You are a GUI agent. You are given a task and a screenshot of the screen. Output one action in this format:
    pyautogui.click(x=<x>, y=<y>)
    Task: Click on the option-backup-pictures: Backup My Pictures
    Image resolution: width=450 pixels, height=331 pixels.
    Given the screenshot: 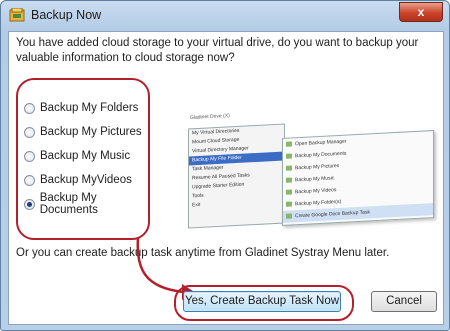 What is the action you would take?
    pyautogui.click(x=83, y=132)
    